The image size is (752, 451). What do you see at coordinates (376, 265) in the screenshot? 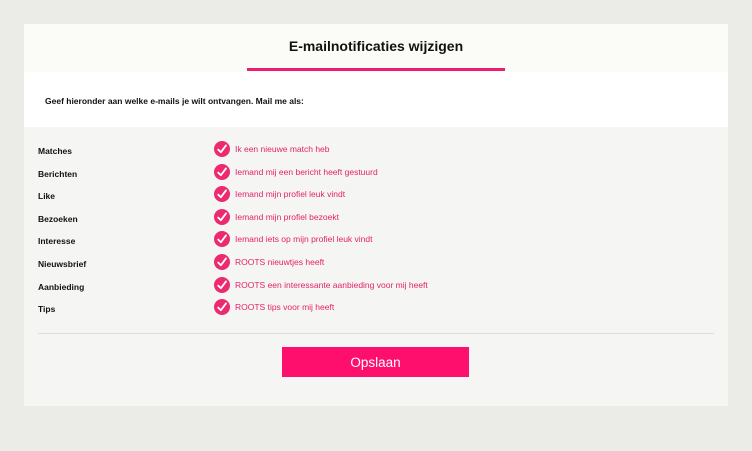
I see `preference-row: Nieuwsbrief ROOTS nieuwtjes heeft` at bounding box center [376, 265].